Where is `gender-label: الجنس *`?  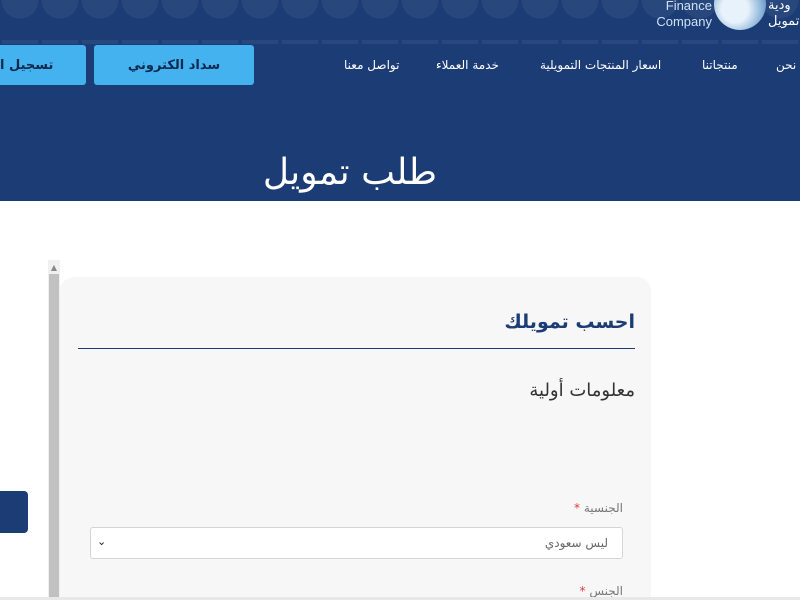 gender-label: الجنس * is located at coordinates (601, 591).